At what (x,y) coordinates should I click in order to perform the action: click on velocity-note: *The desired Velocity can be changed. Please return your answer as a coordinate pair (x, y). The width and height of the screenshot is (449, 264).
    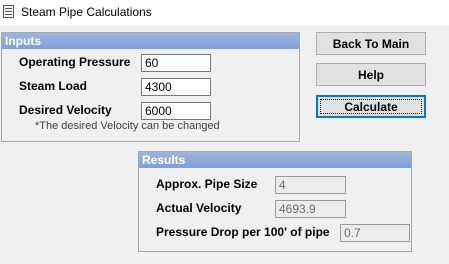
    Looking at the image, I should click on (127, 126).